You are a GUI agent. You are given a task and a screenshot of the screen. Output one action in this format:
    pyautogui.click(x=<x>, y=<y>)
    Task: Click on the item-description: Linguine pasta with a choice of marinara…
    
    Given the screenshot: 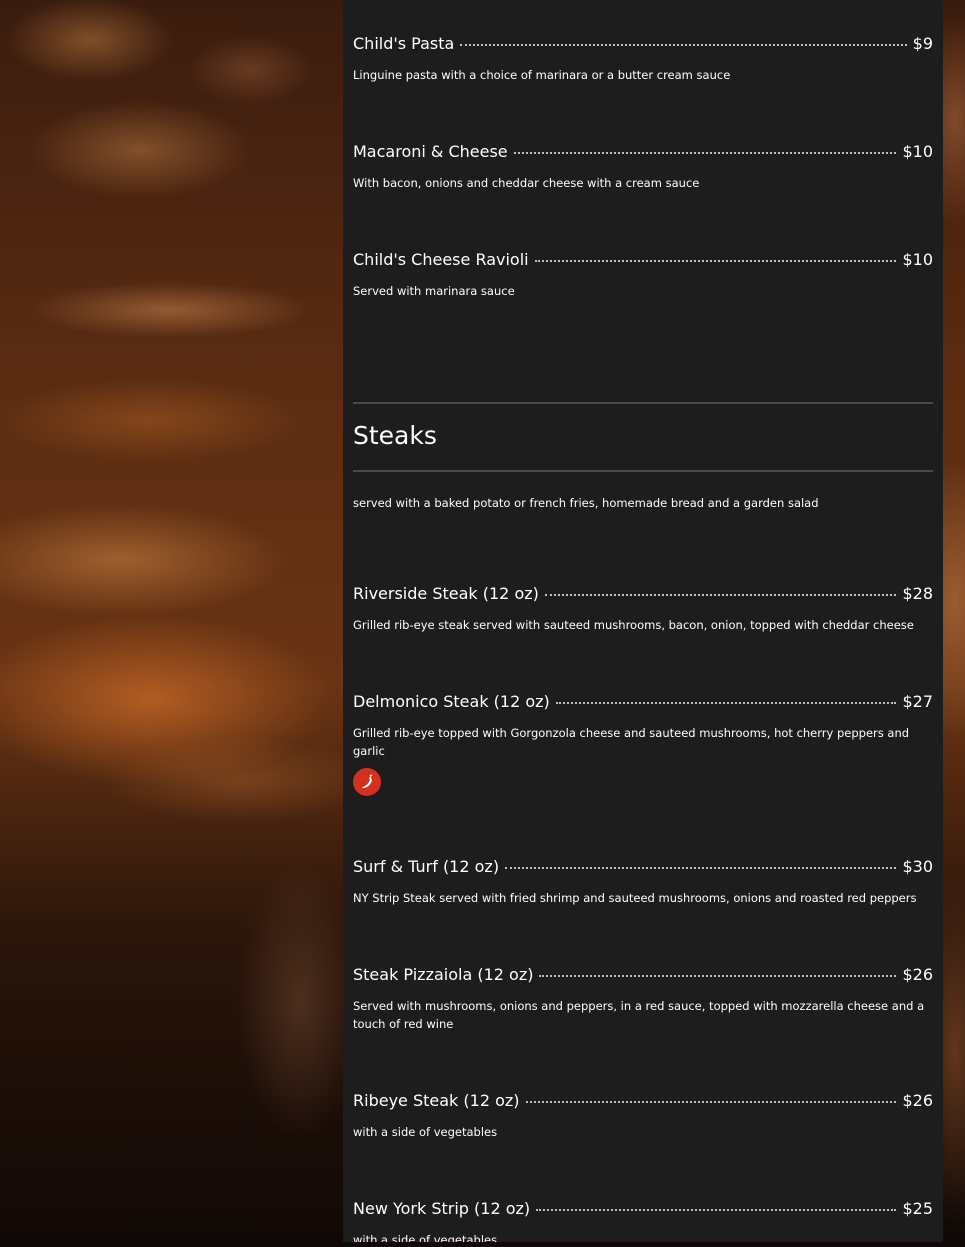 What is the action you would take?
    pyautogui.click(x=542, y=75)
    